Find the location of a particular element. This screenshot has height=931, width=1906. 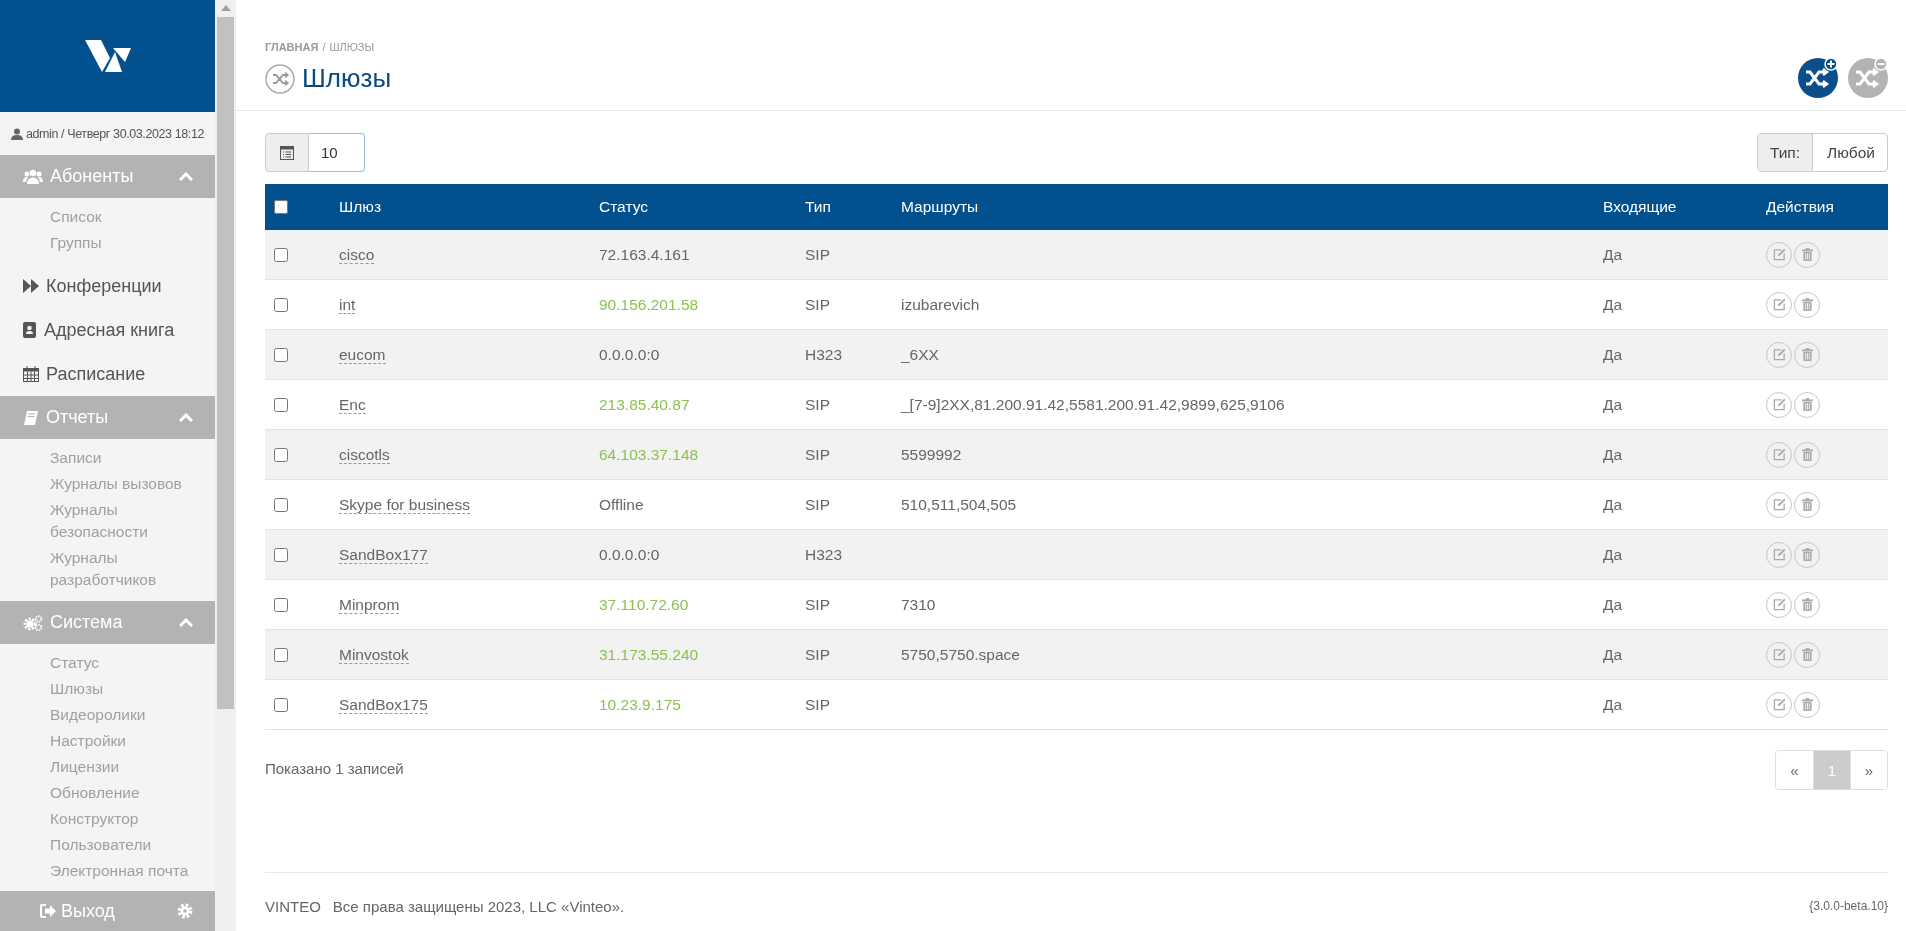

submenu-item: Видеоролики is located at coordinates (130, 715).